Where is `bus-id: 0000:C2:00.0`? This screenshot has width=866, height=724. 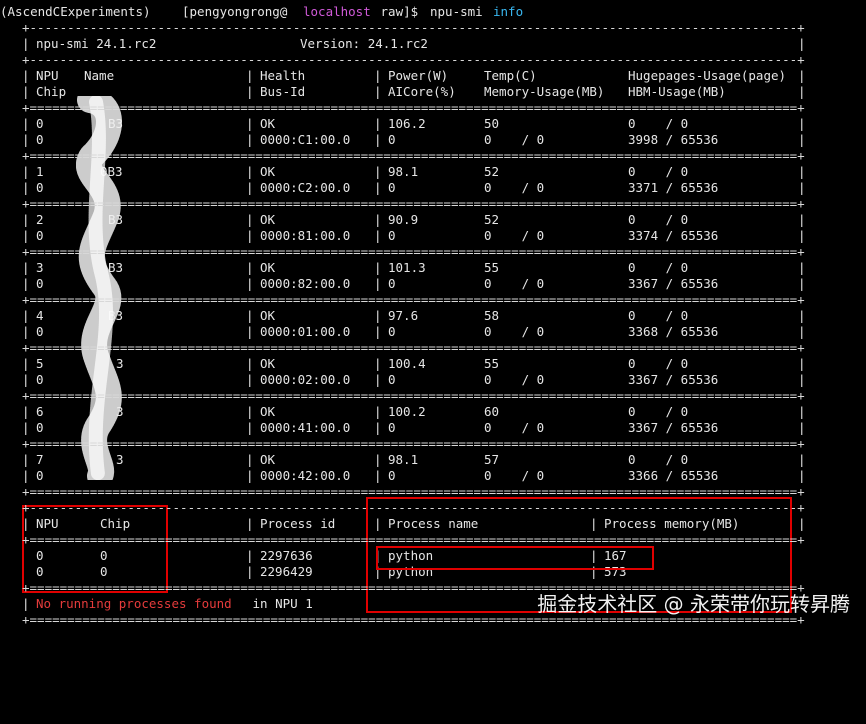 bus-id: 0000:C2:00.0 is located at coordinates (305, 187).